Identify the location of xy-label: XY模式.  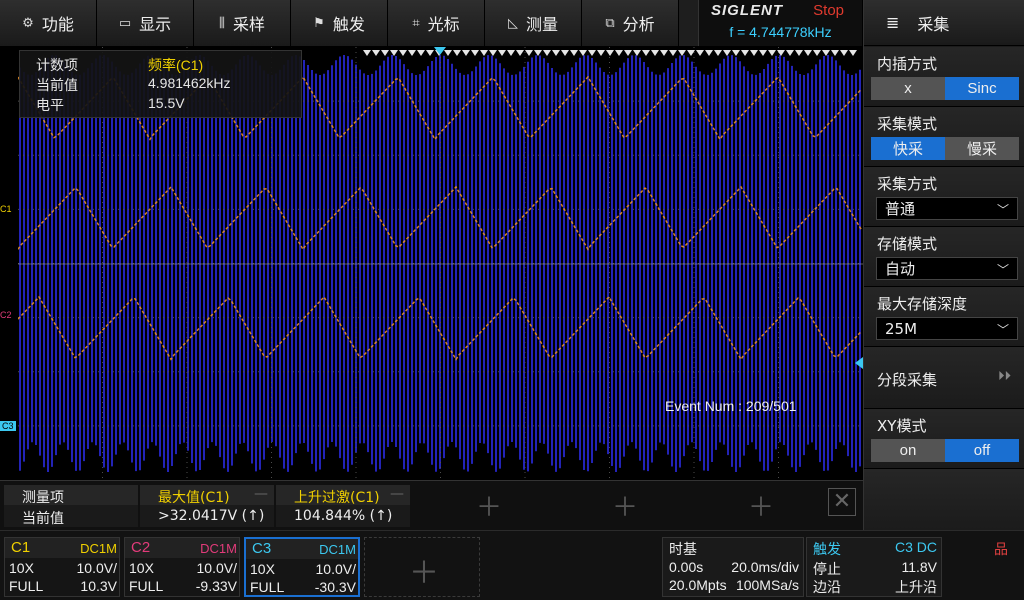
(902, 426).